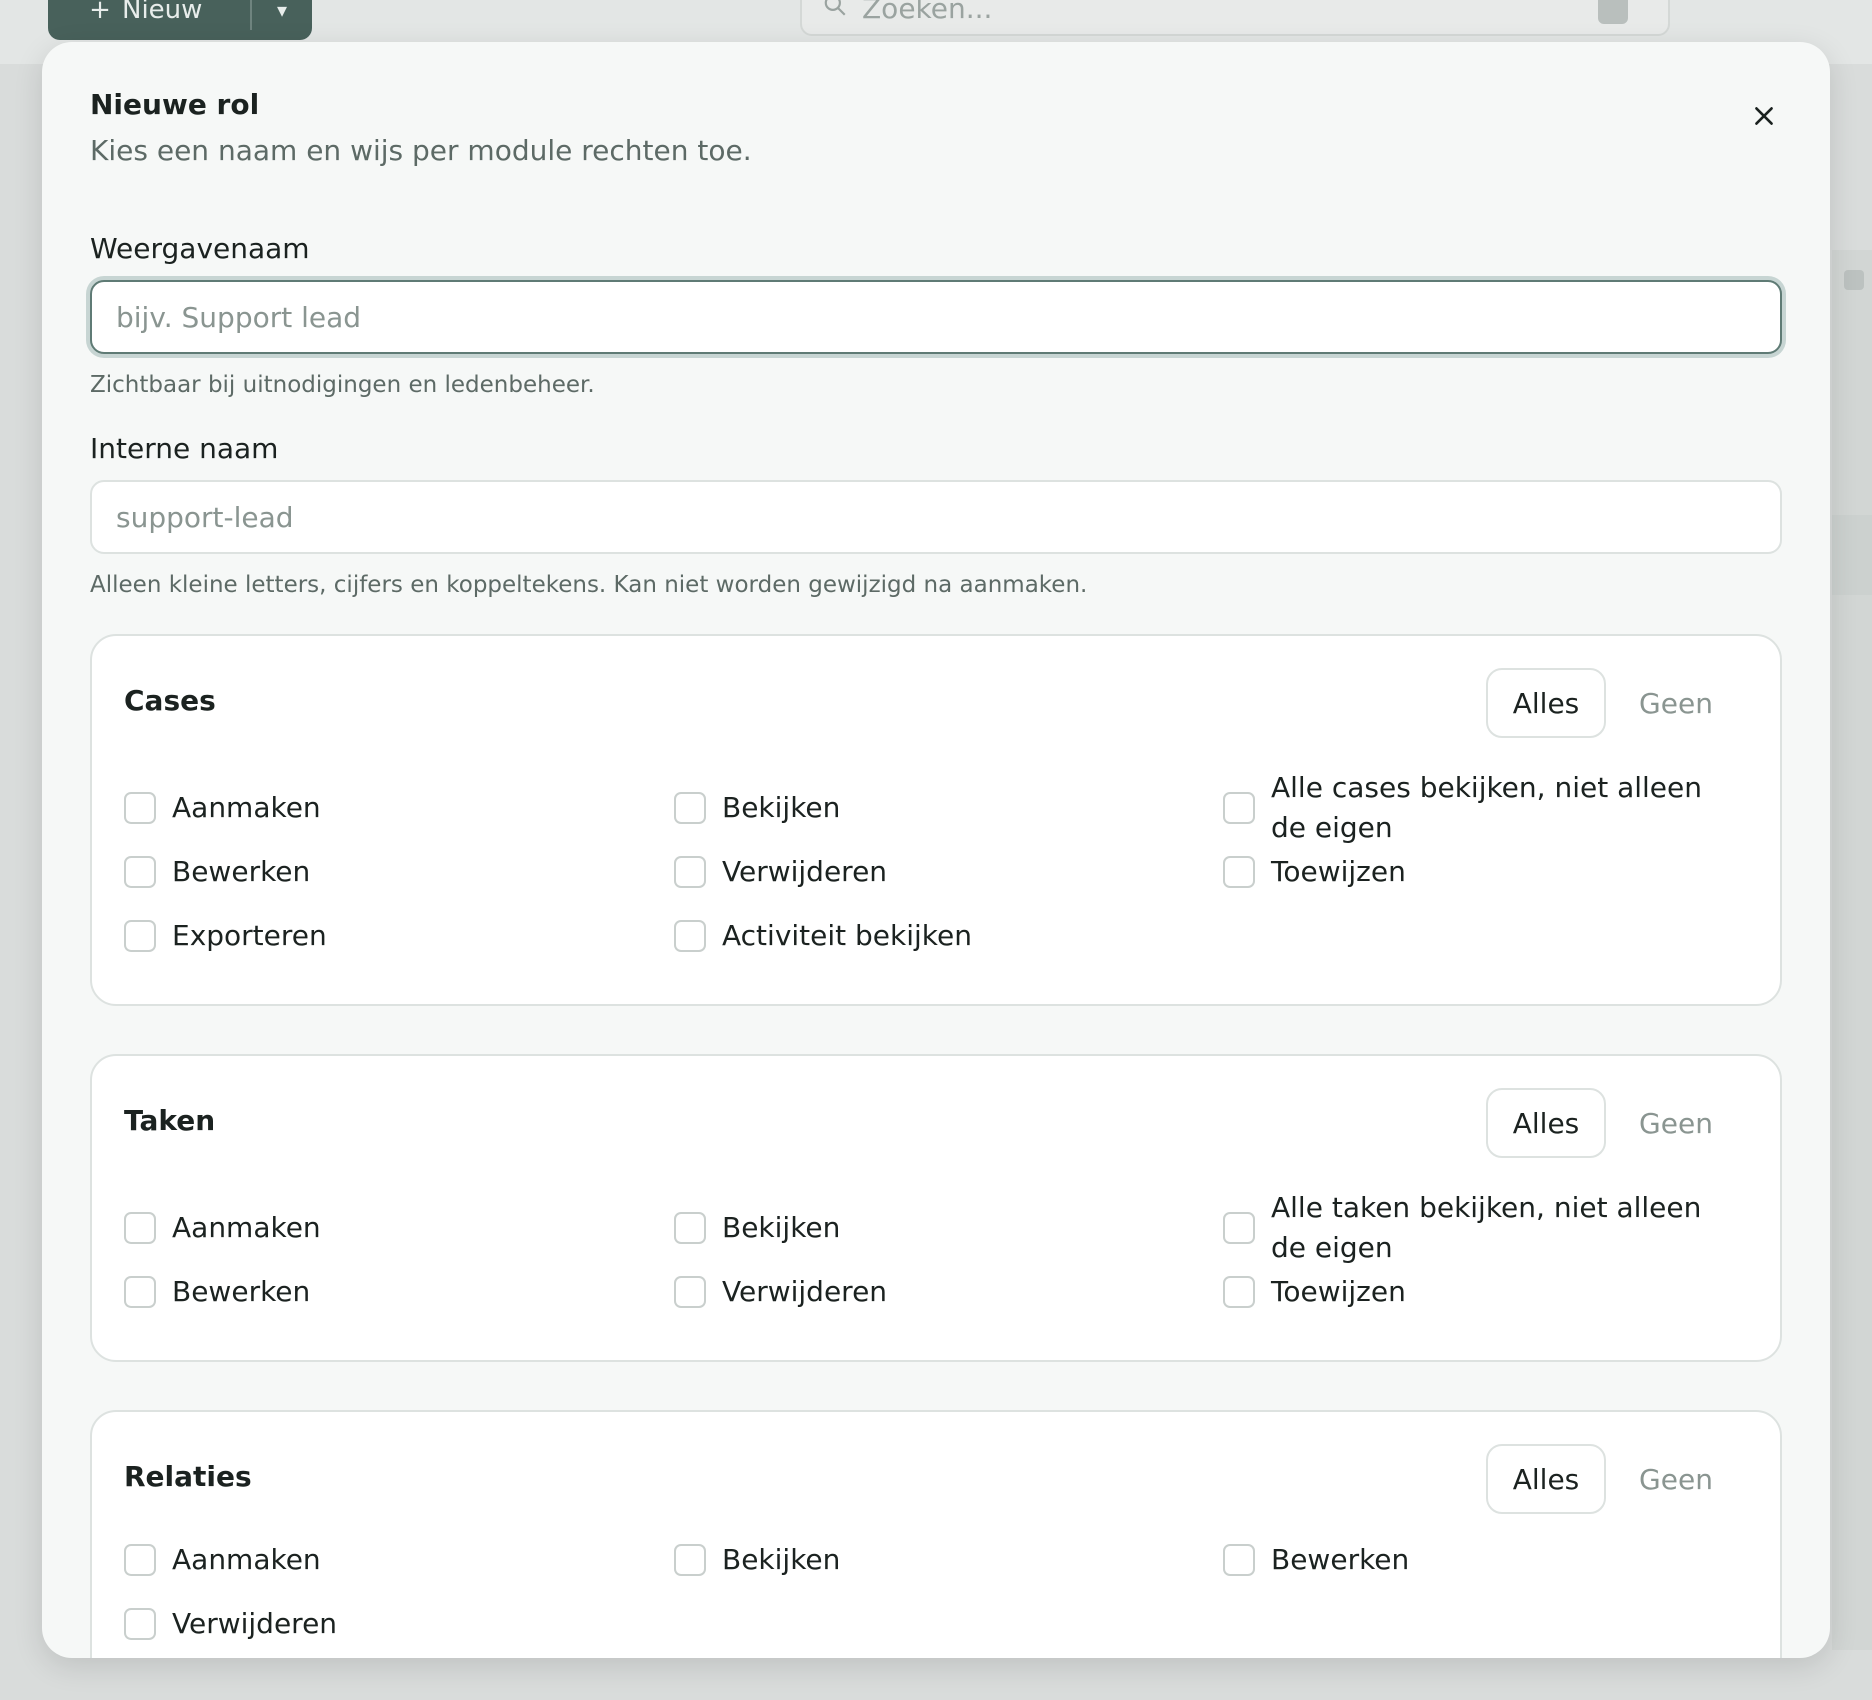  Describe the element at coordinates (100, 12) in the screenshot. I see `plus-icon: +` at that location.